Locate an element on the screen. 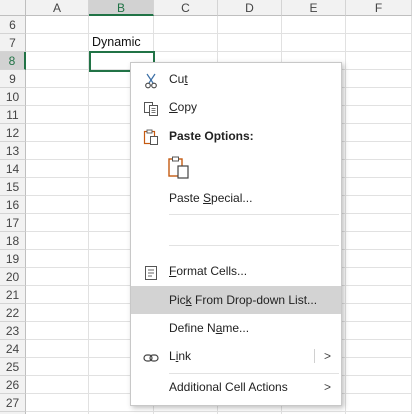 Image resolution: width=412 pixels, height=414 pixels. row-header-18: 18 is located at coordinates (13, 241).